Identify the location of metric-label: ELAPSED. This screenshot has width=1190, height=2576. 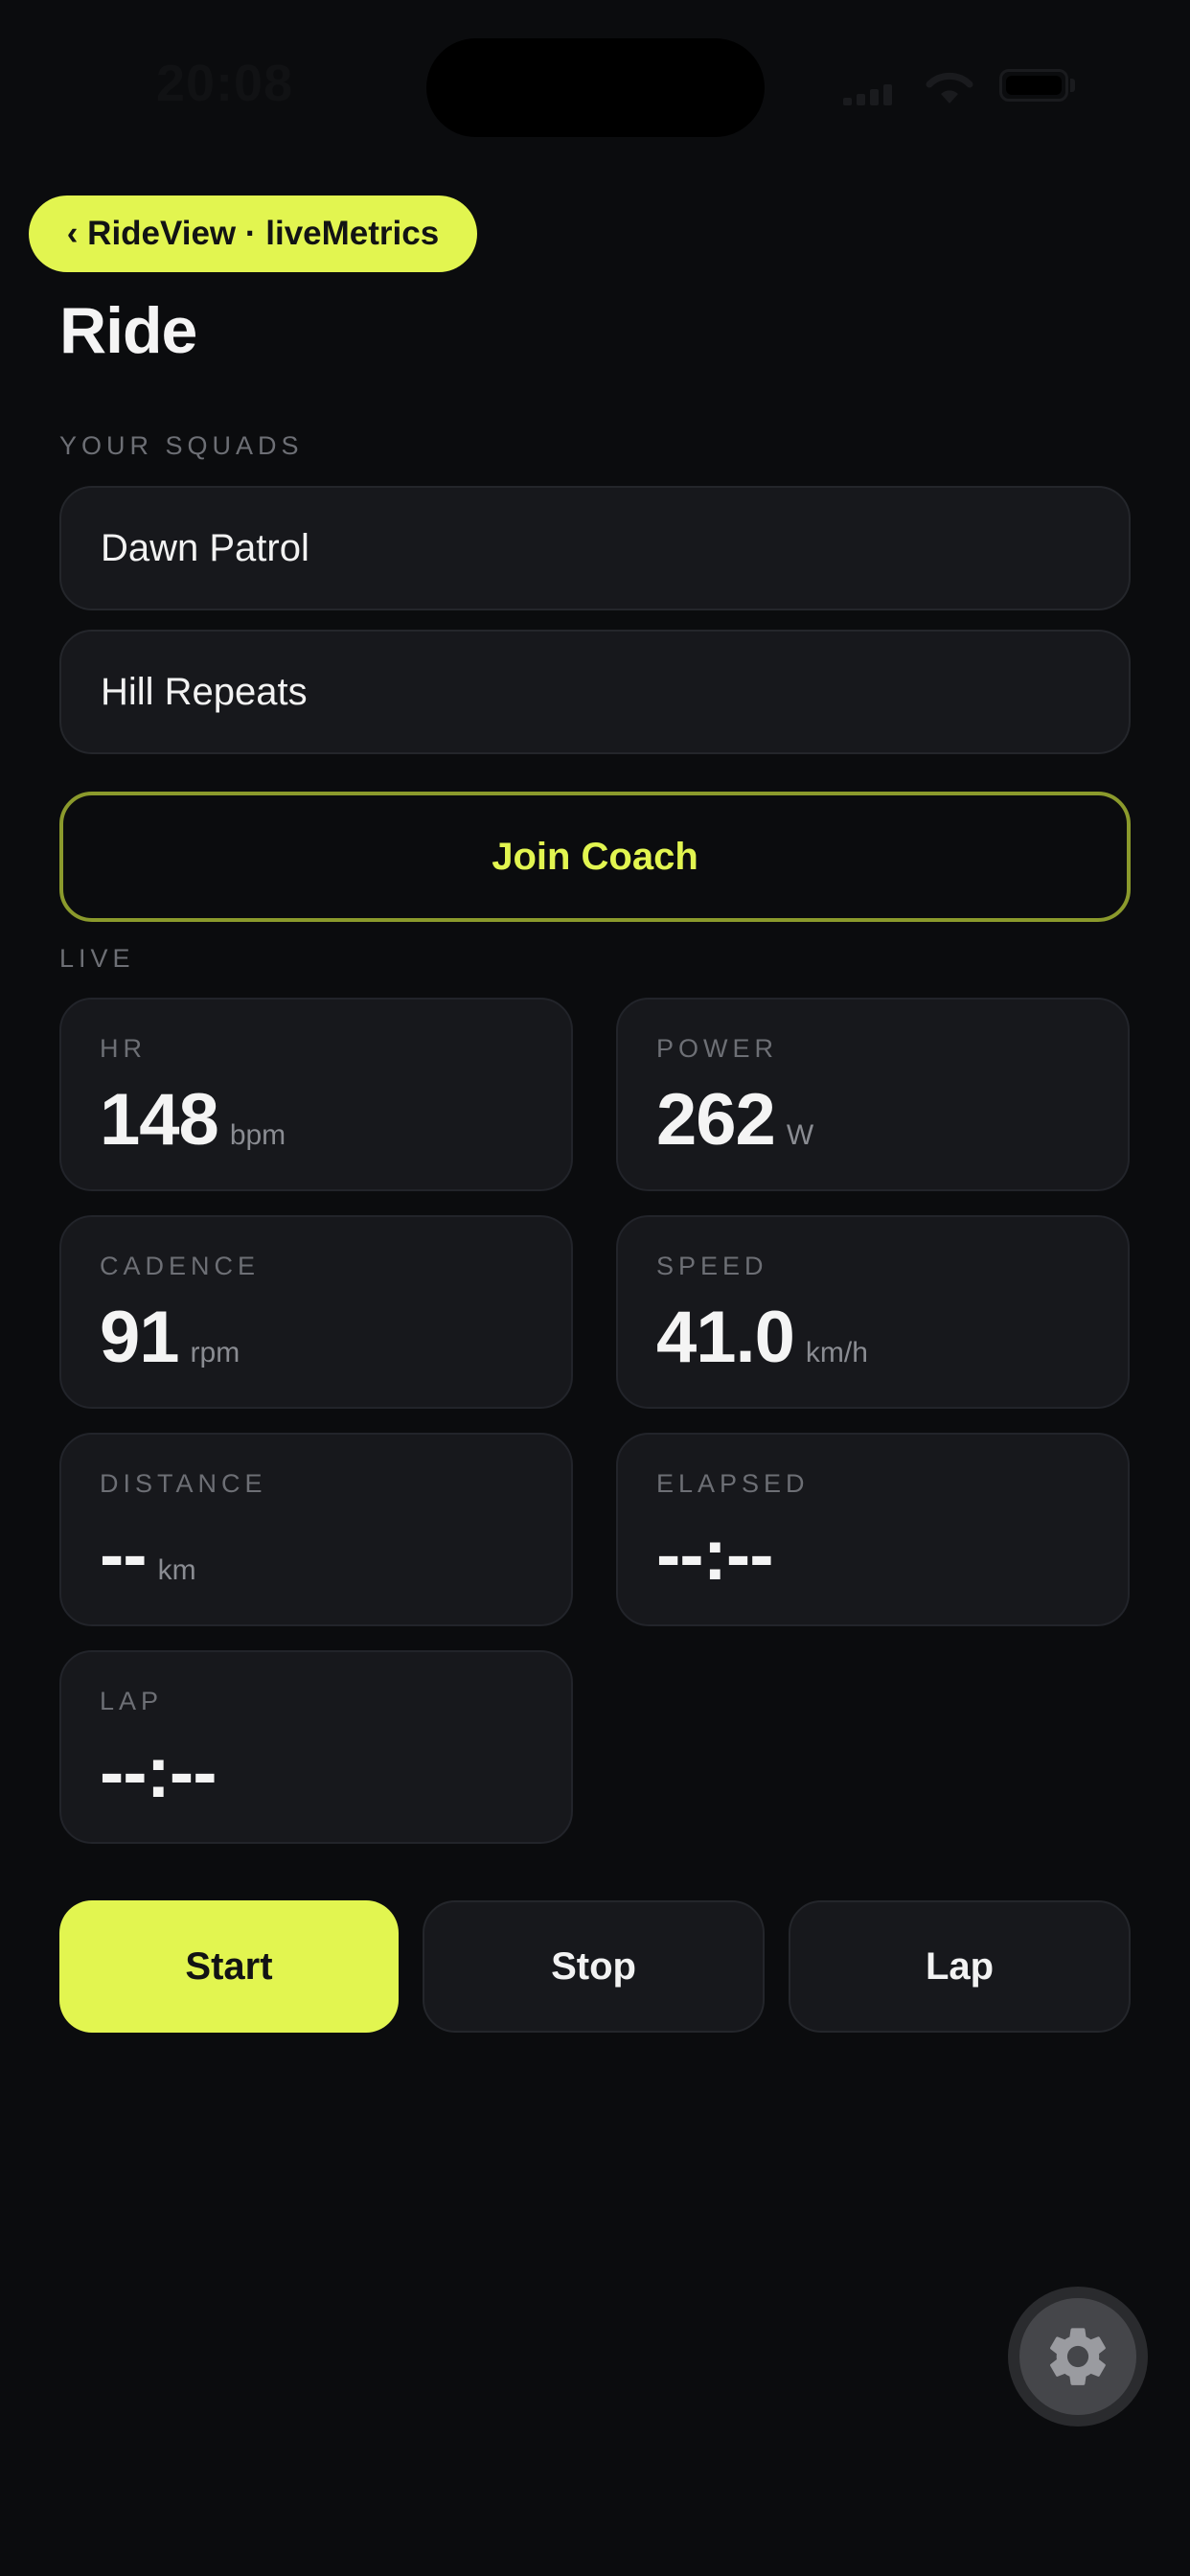
(733, 1483).